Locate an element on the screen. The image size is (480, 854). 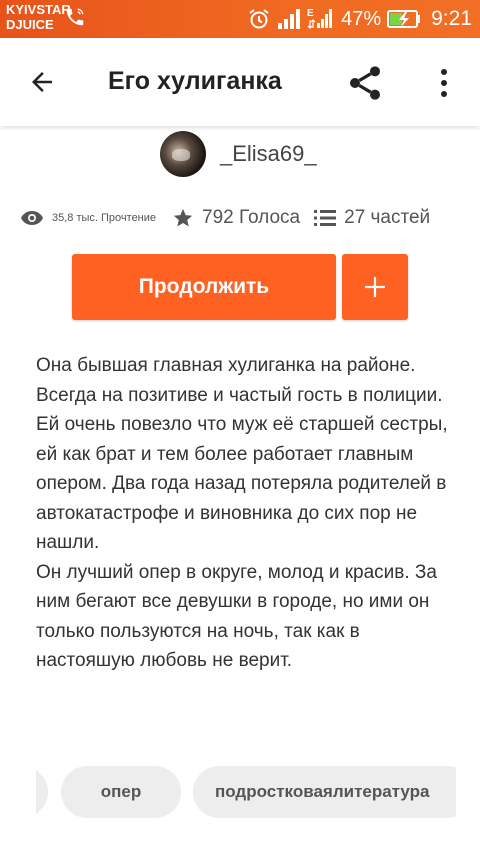
continue-reading-button: Продолжить is located at coordinates (204, 287).